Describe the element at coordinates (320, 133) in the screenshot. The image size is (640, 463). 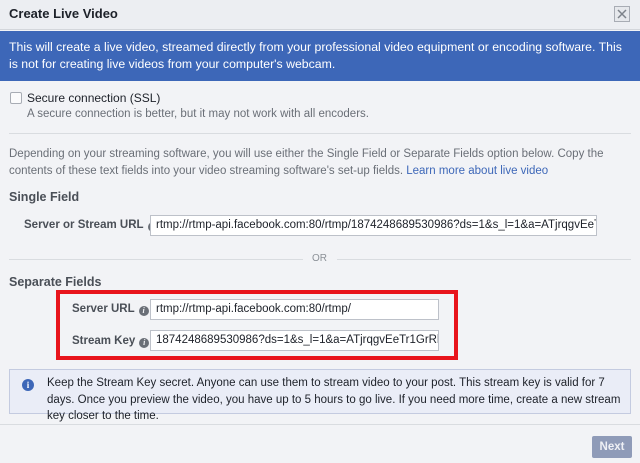
I see `divider` at that location.